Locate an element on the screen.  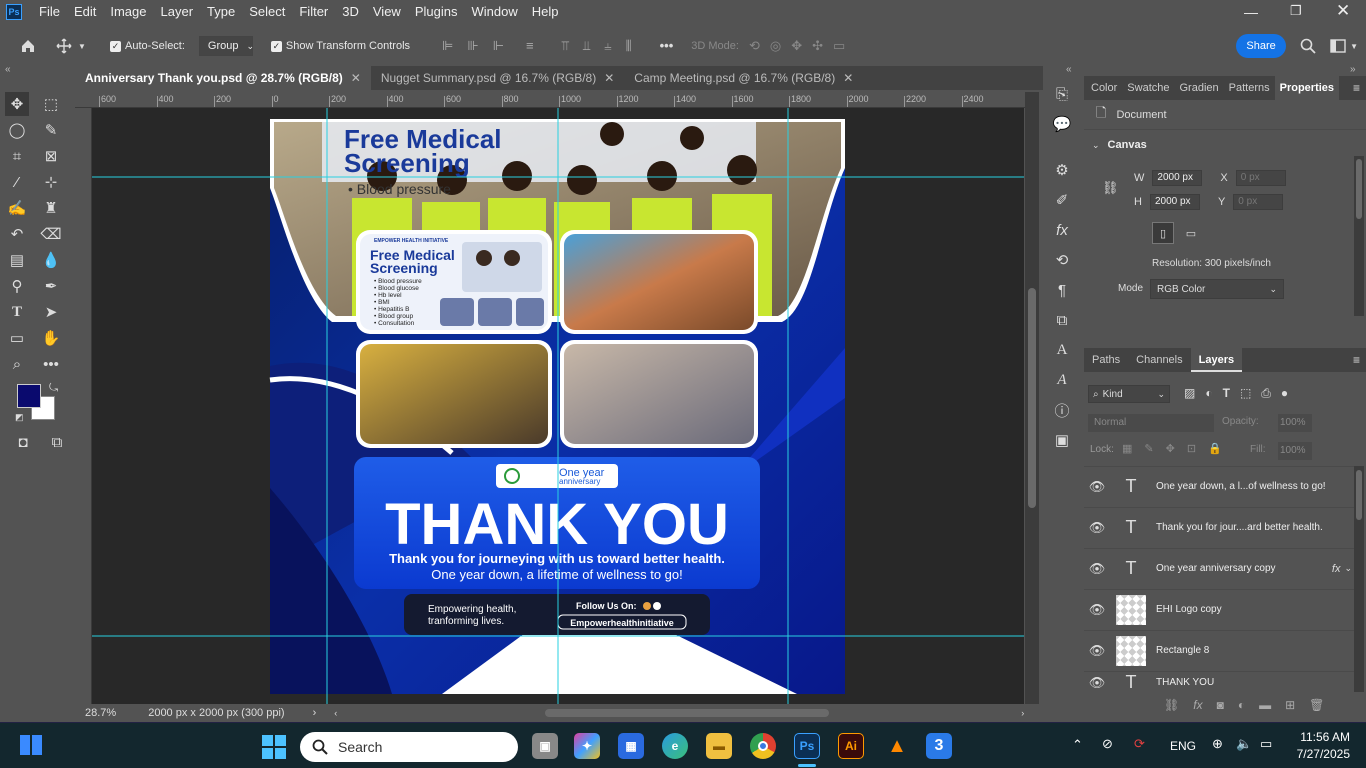
fx-icon: fx is located at coordinates (1062, 230).